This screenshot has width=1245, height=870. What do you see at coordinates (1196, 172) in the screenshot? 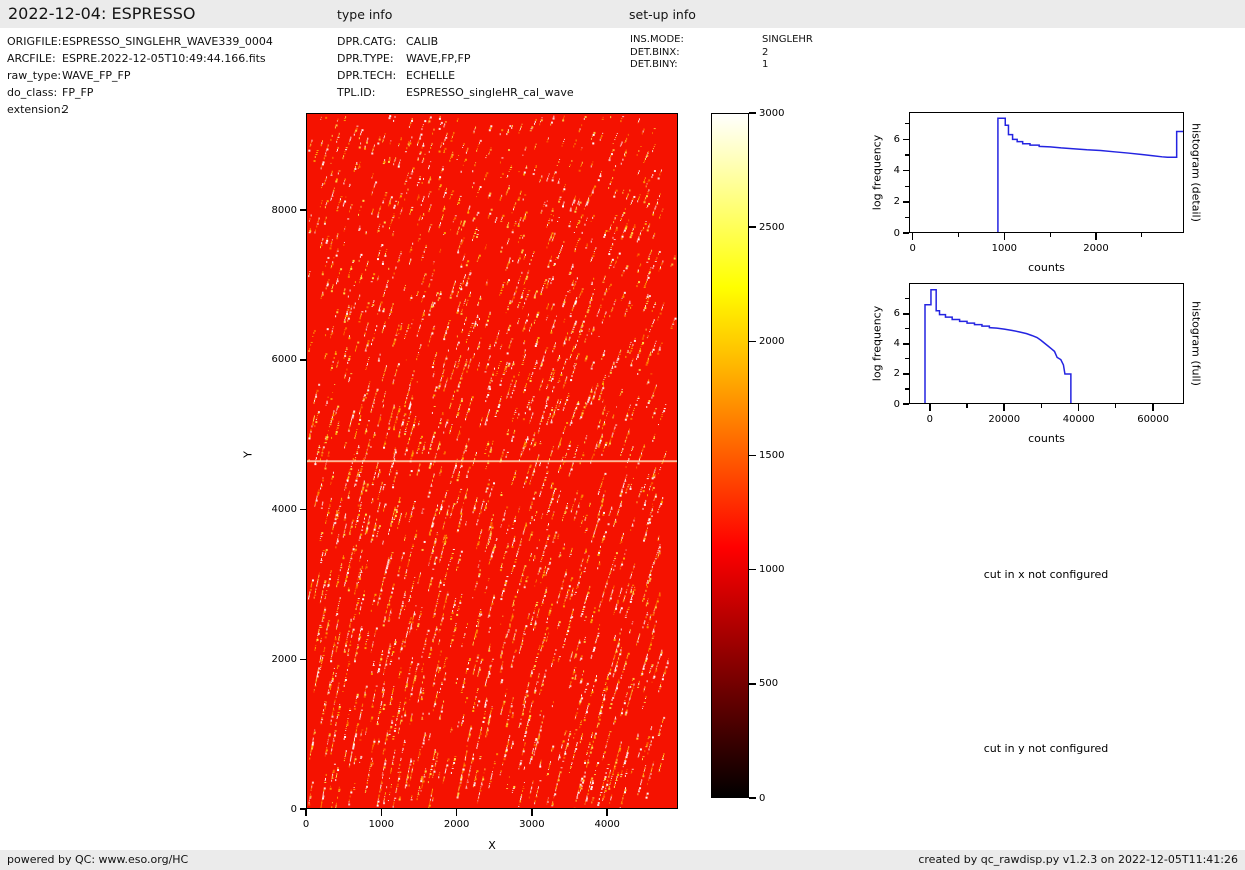
I see `hist-detail-right-label: histogram (detail)` at bounding box center [1196, 172].